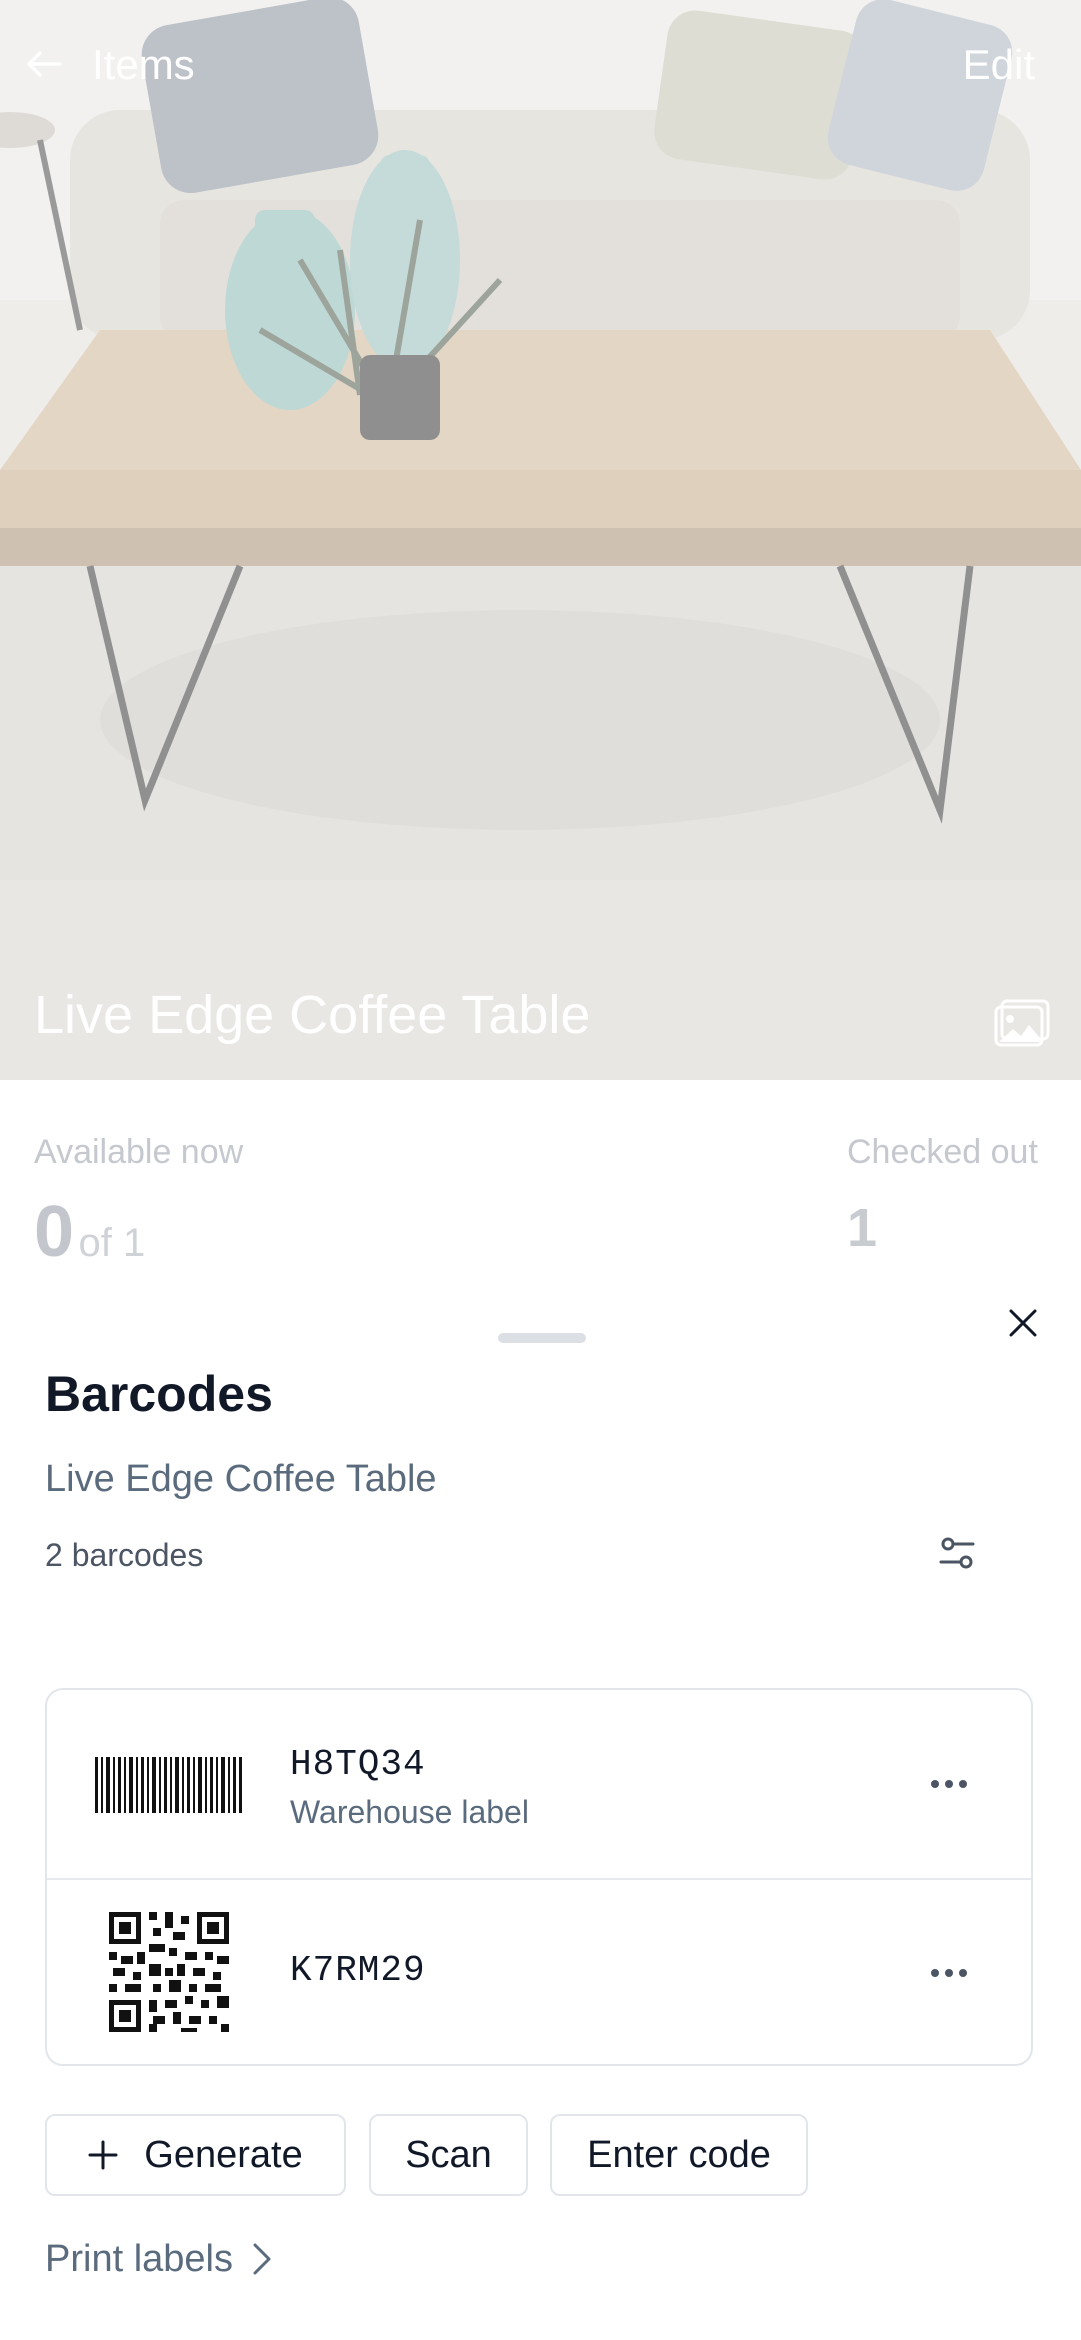  I want to click on print-labels-link: Print labels, so click(159, 2259).